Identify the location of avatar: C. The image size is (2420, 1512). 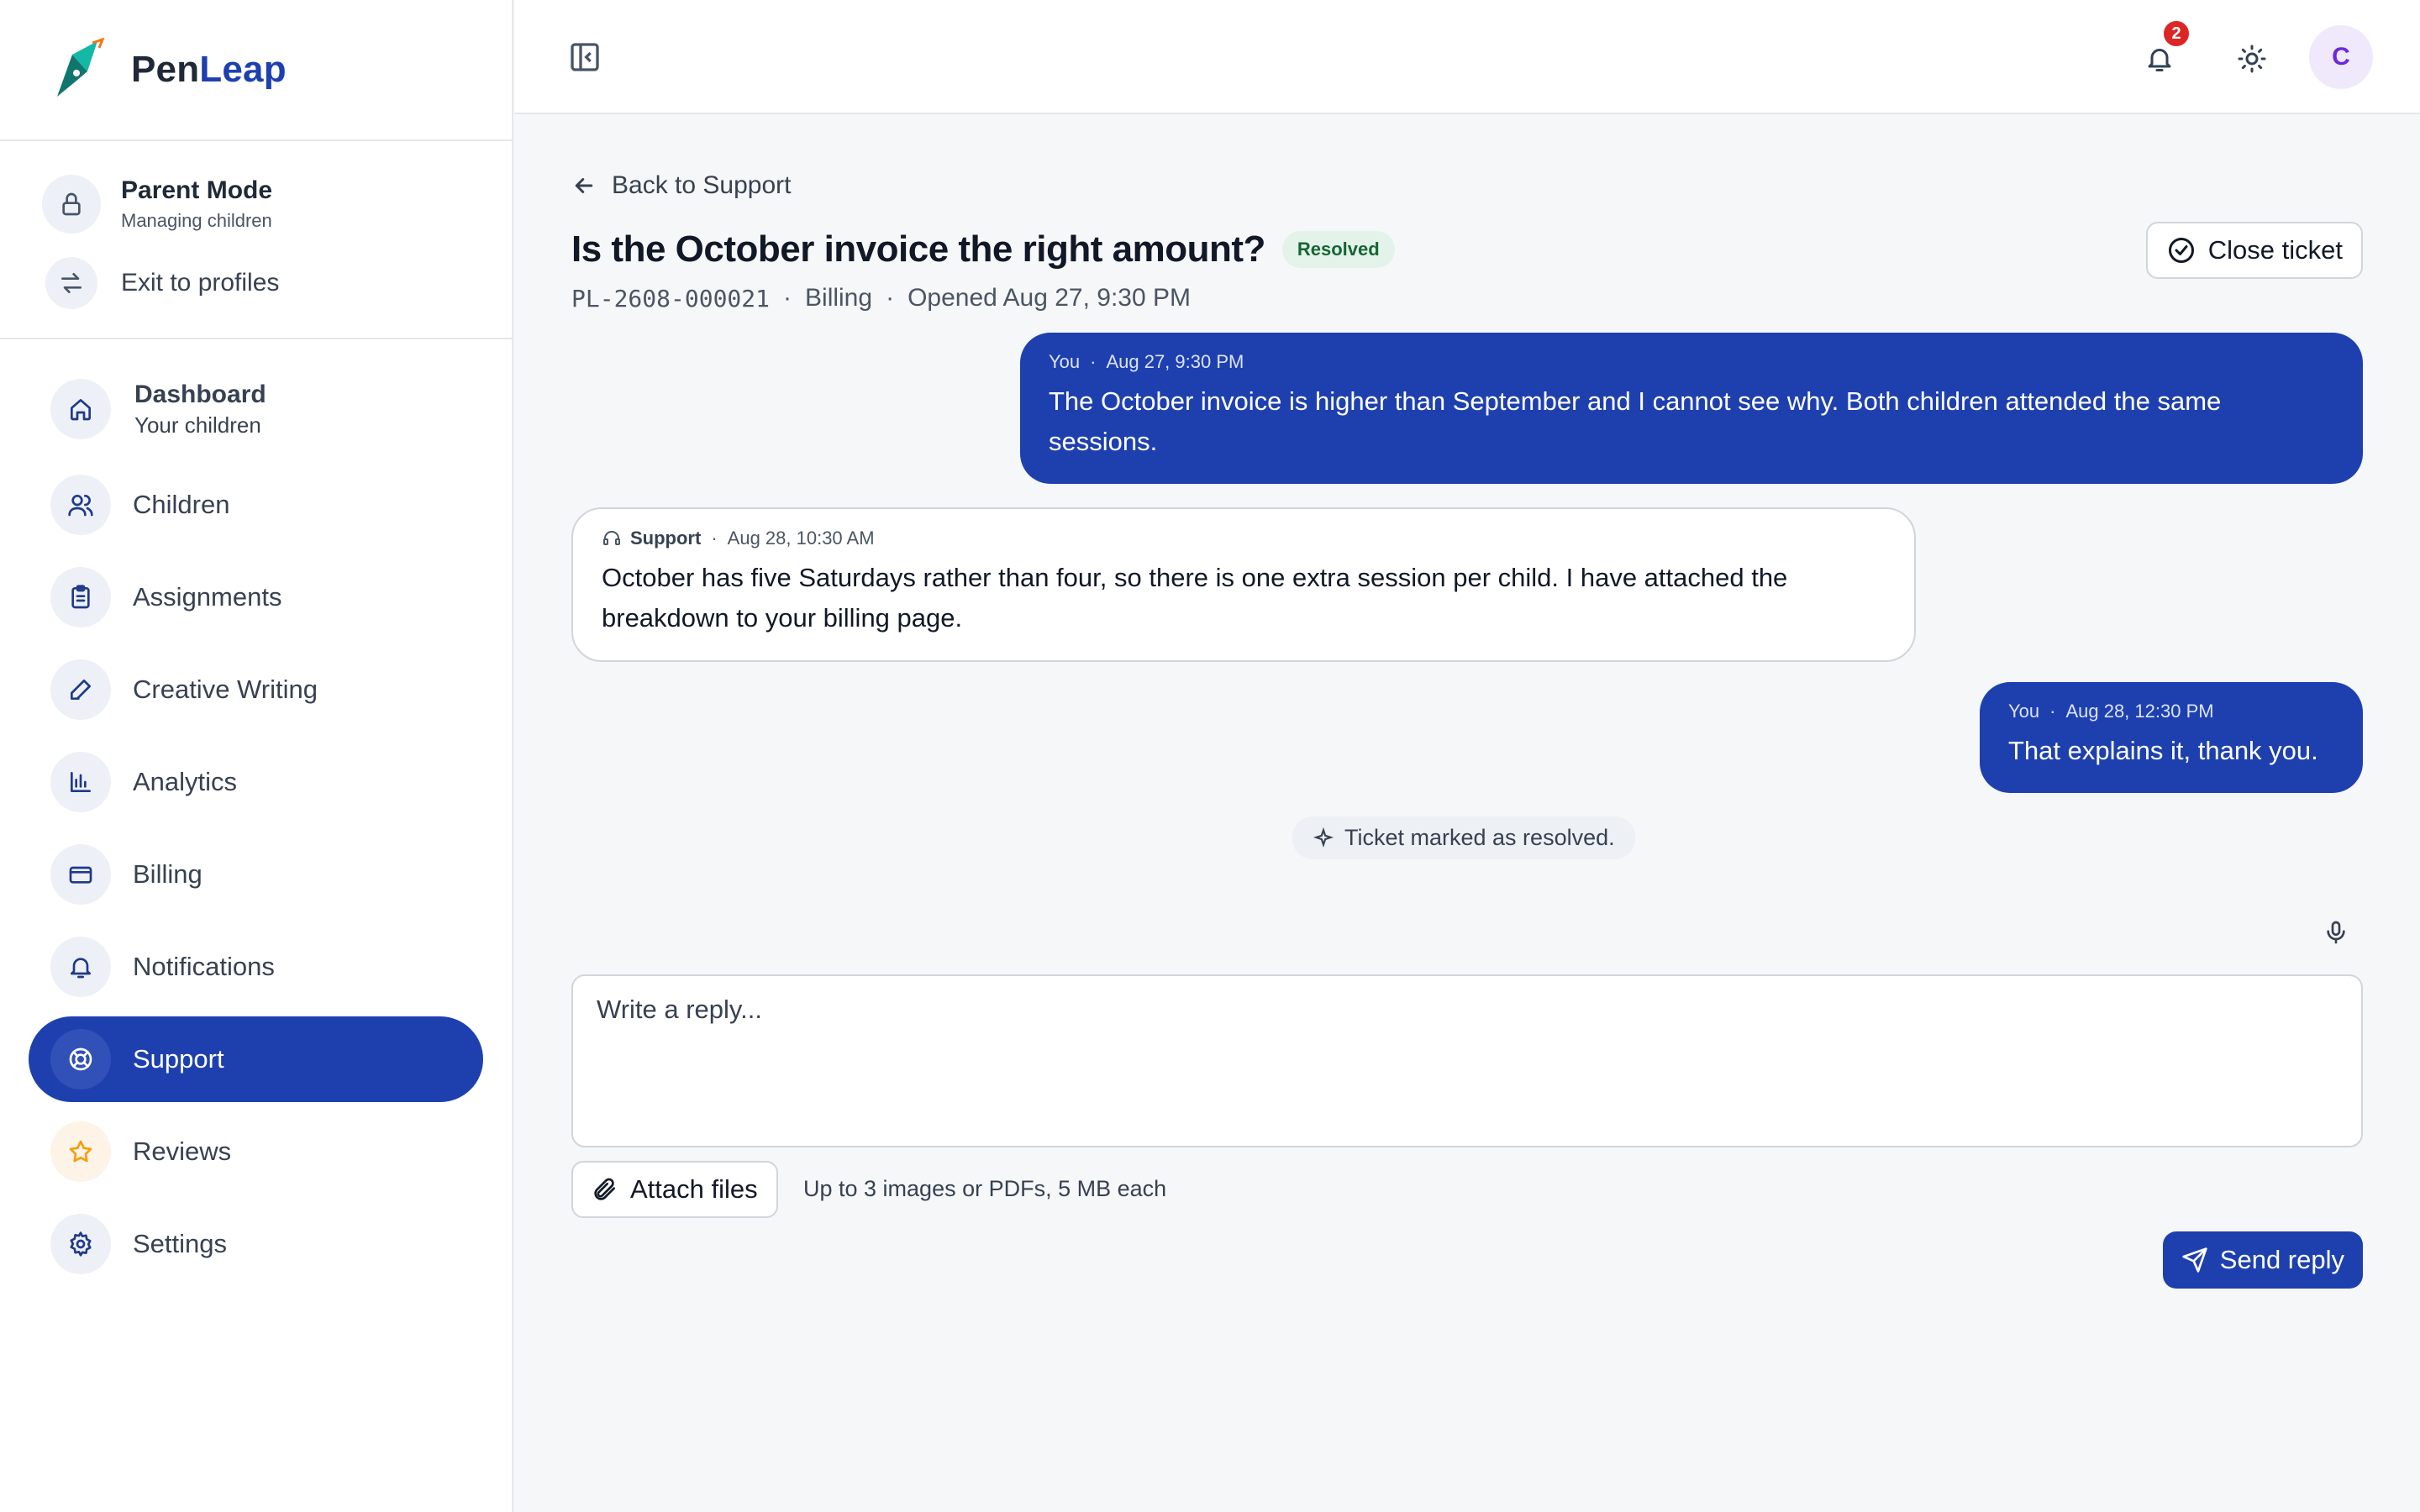
(2341, 57).